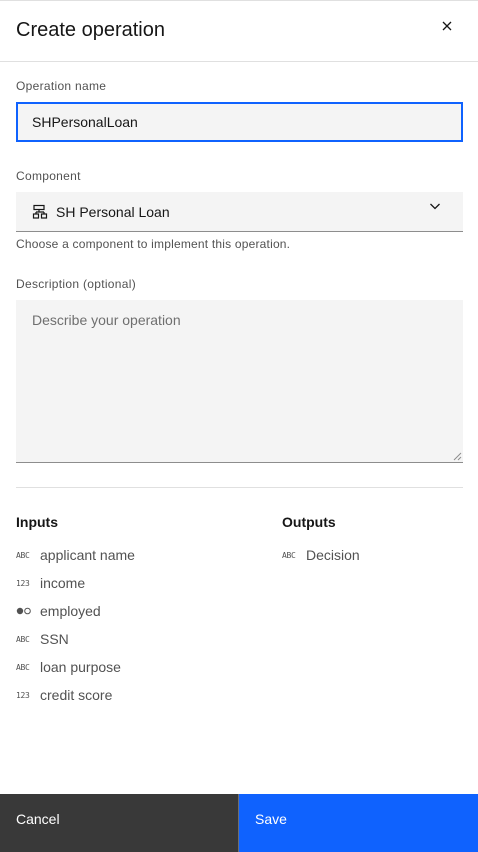 This screenshot has width=478, height=852. Describe the element at coordinates (76, 284) in the screenshot. I see `description-label: Description (optional)` at that location.